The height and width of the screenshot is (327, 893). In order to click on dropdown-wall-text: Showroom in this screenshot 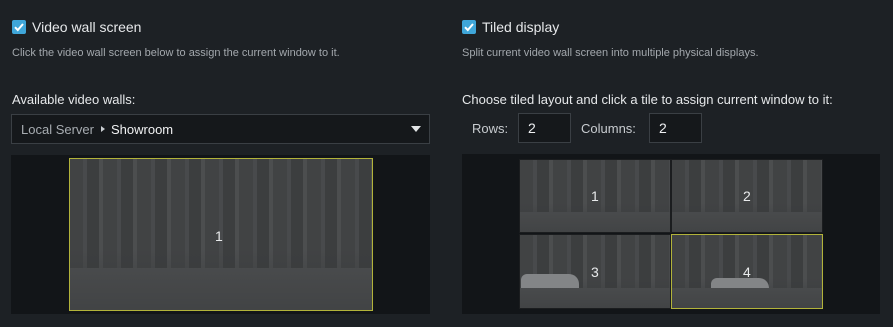, I will do `click(142, 129)`.